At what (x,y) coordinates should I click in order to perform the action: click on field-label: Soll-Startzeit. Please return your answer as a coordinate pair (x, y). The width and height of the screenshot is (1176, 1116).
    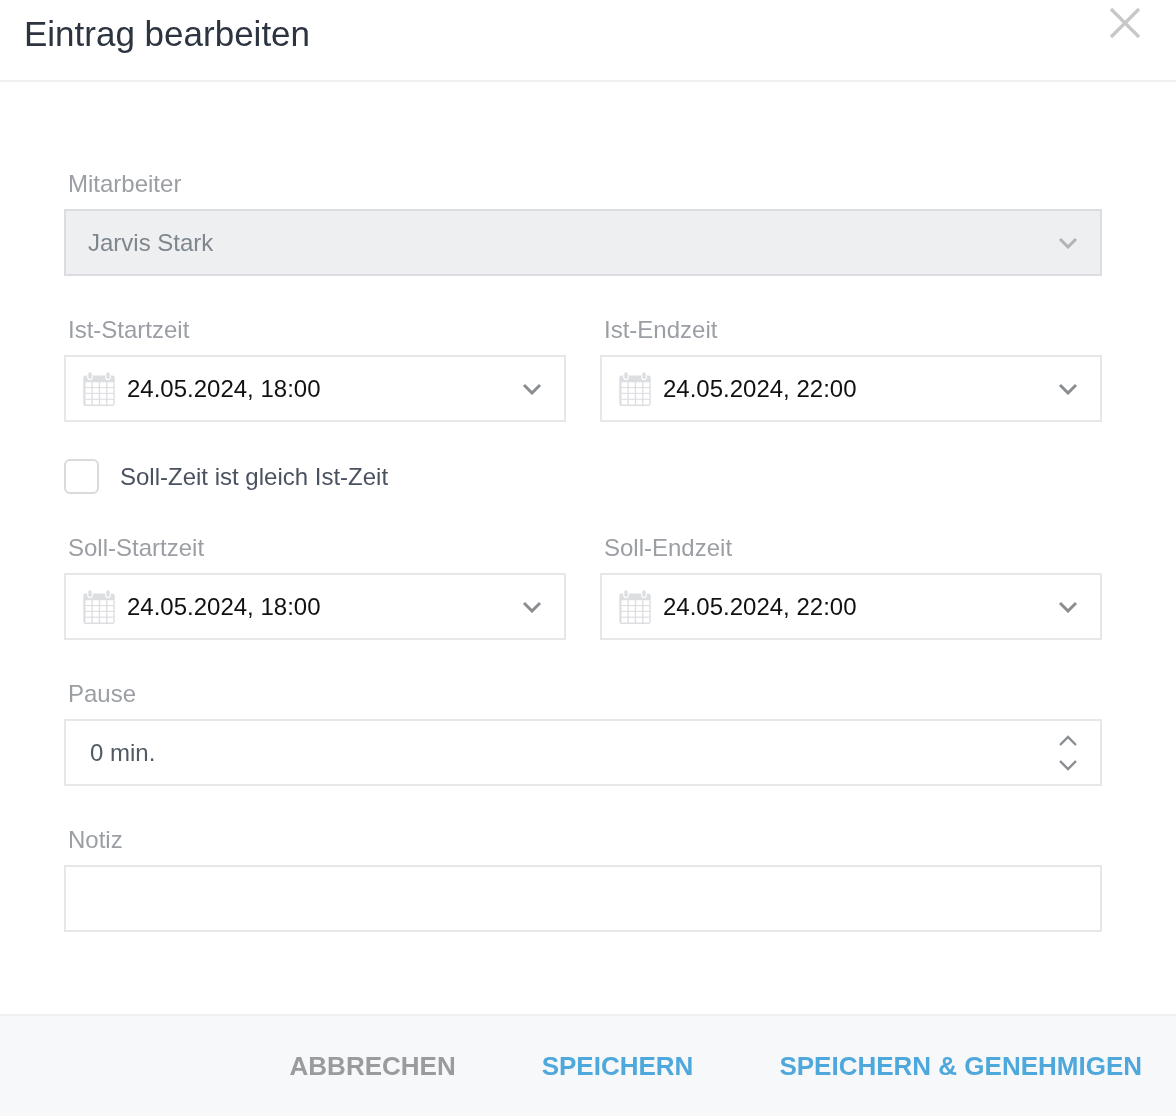
    Looking at the image, I should click on (136, 548).